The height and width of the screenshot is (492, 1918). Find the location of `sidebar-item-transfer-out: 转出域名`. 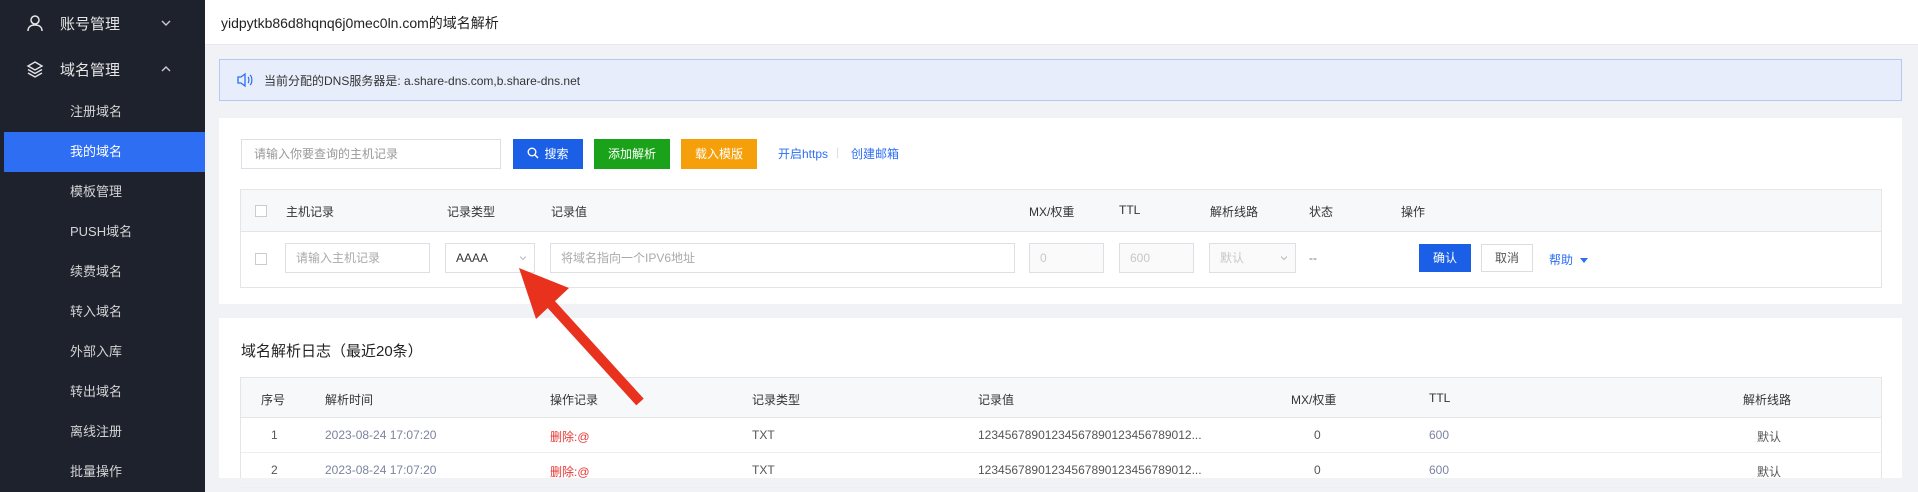

sidebar-item-transfer-out: 转出域名 is located at coordinates (102, 392).